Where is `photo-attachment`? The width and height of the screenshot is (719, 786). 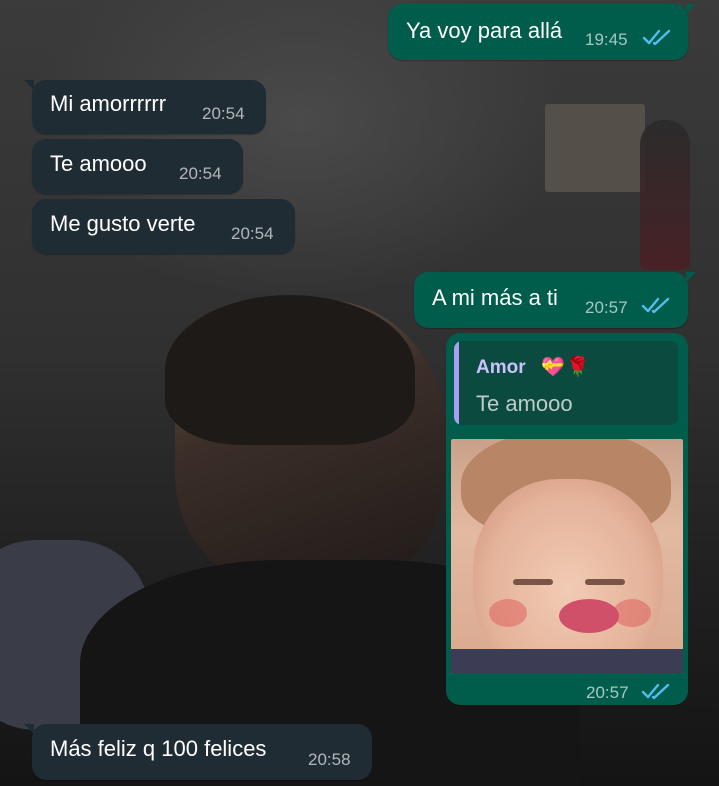
photo-attachment is located at coordinates (567, 556).